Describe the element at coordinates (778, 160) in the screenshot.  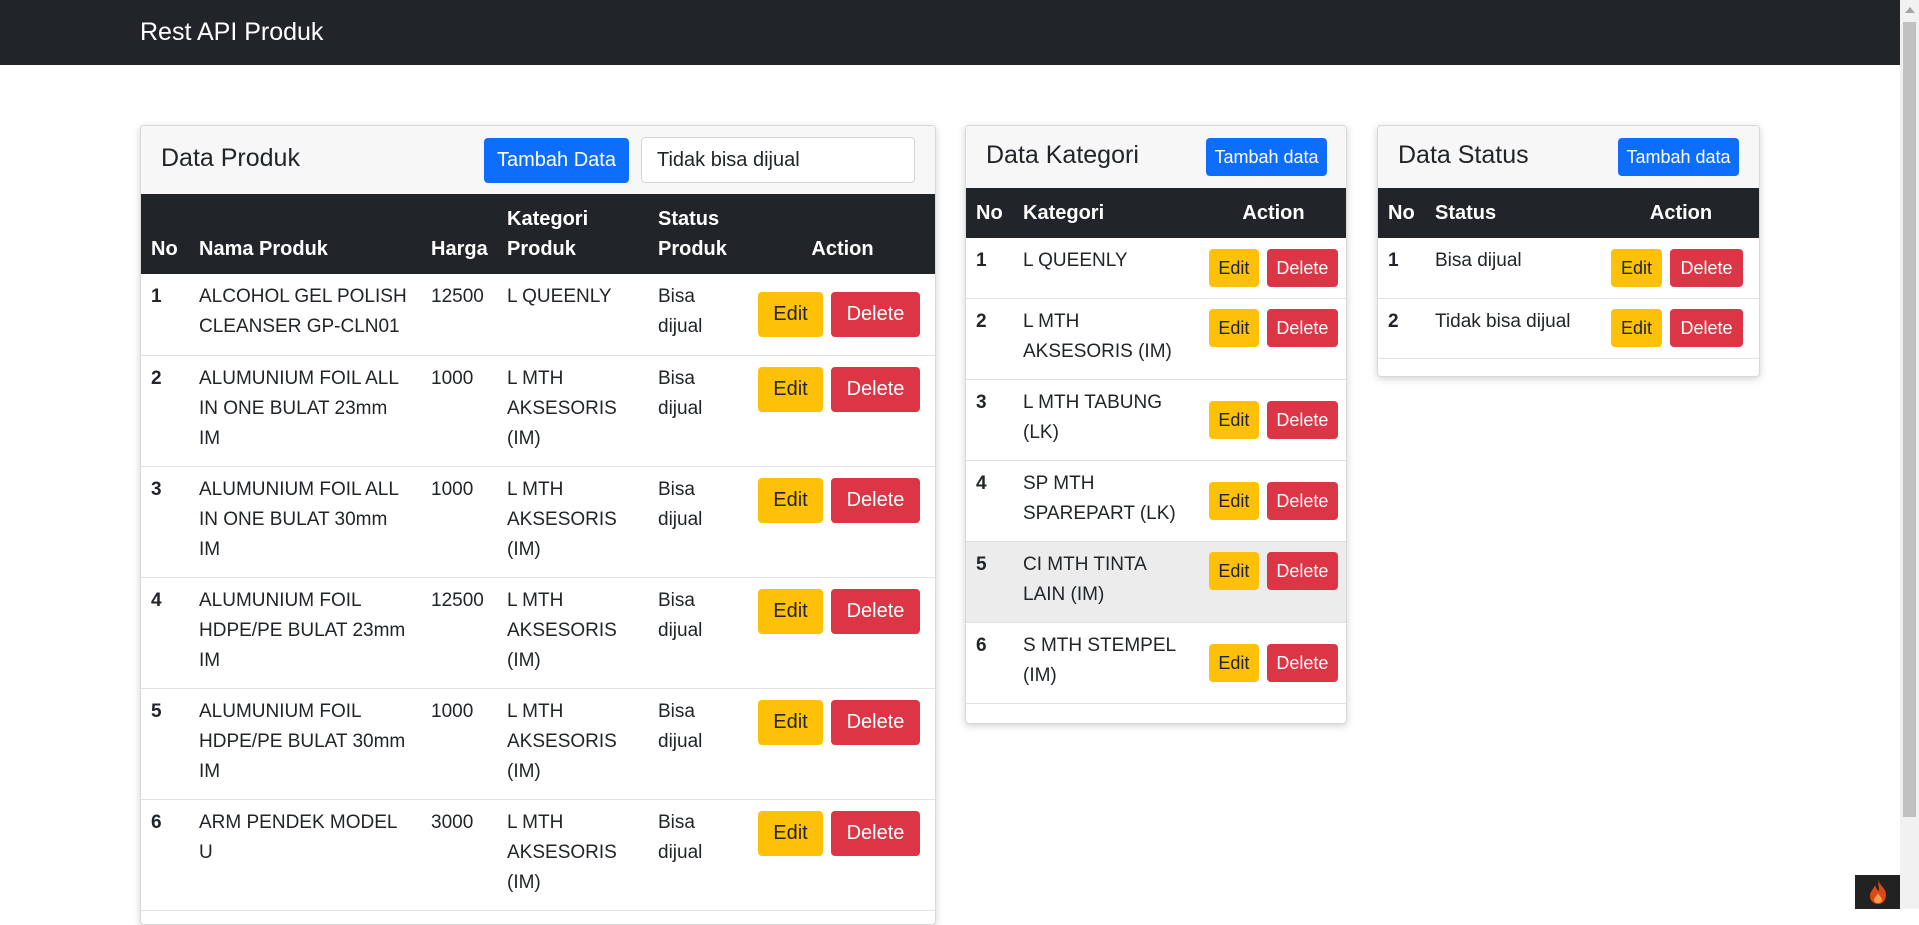
I see `produk-search-input` at that location.